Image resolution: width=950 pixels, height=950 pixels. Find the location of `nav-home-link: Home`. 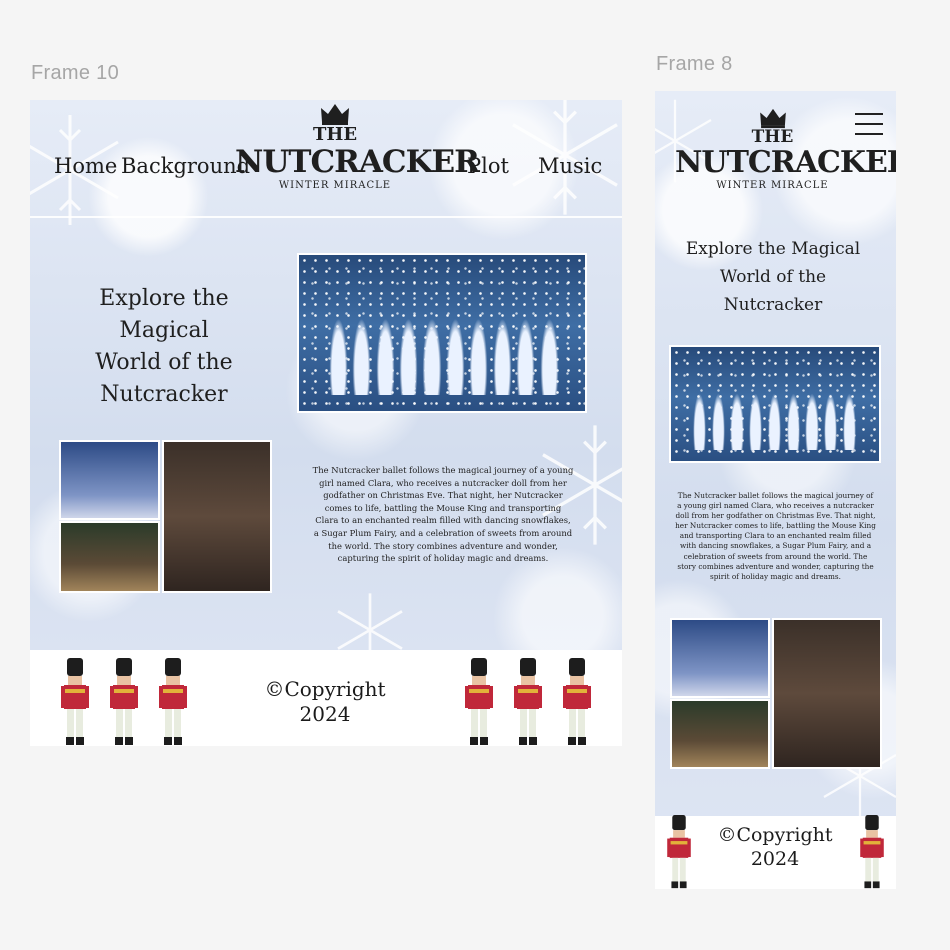

nav-home-link: Home is located at coordinates (85, 166).